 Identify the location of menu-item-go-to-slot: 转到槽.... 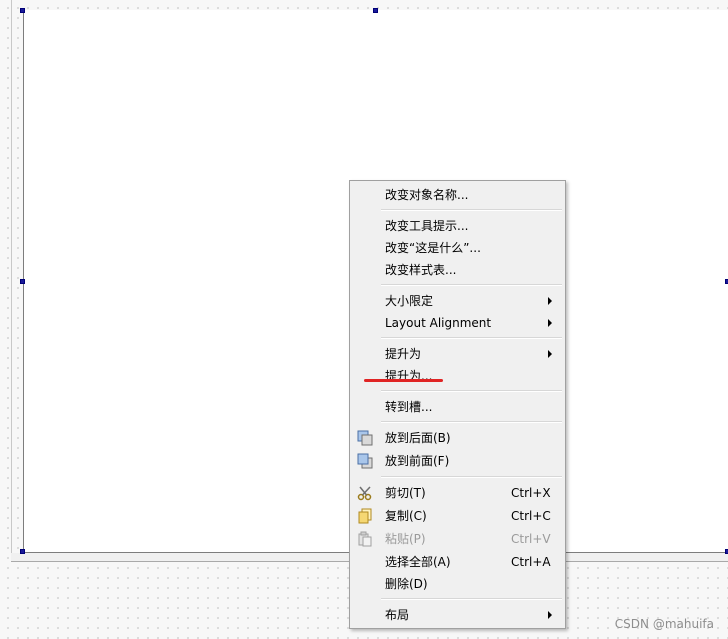
(457, 407).